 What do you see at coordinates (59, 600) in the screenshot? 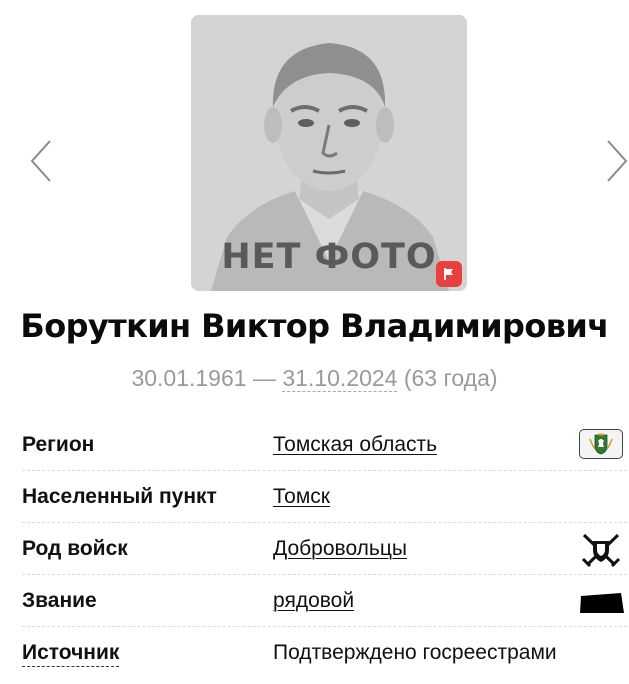
I see `rank-label: Звание` at bounding box center [59, 600].